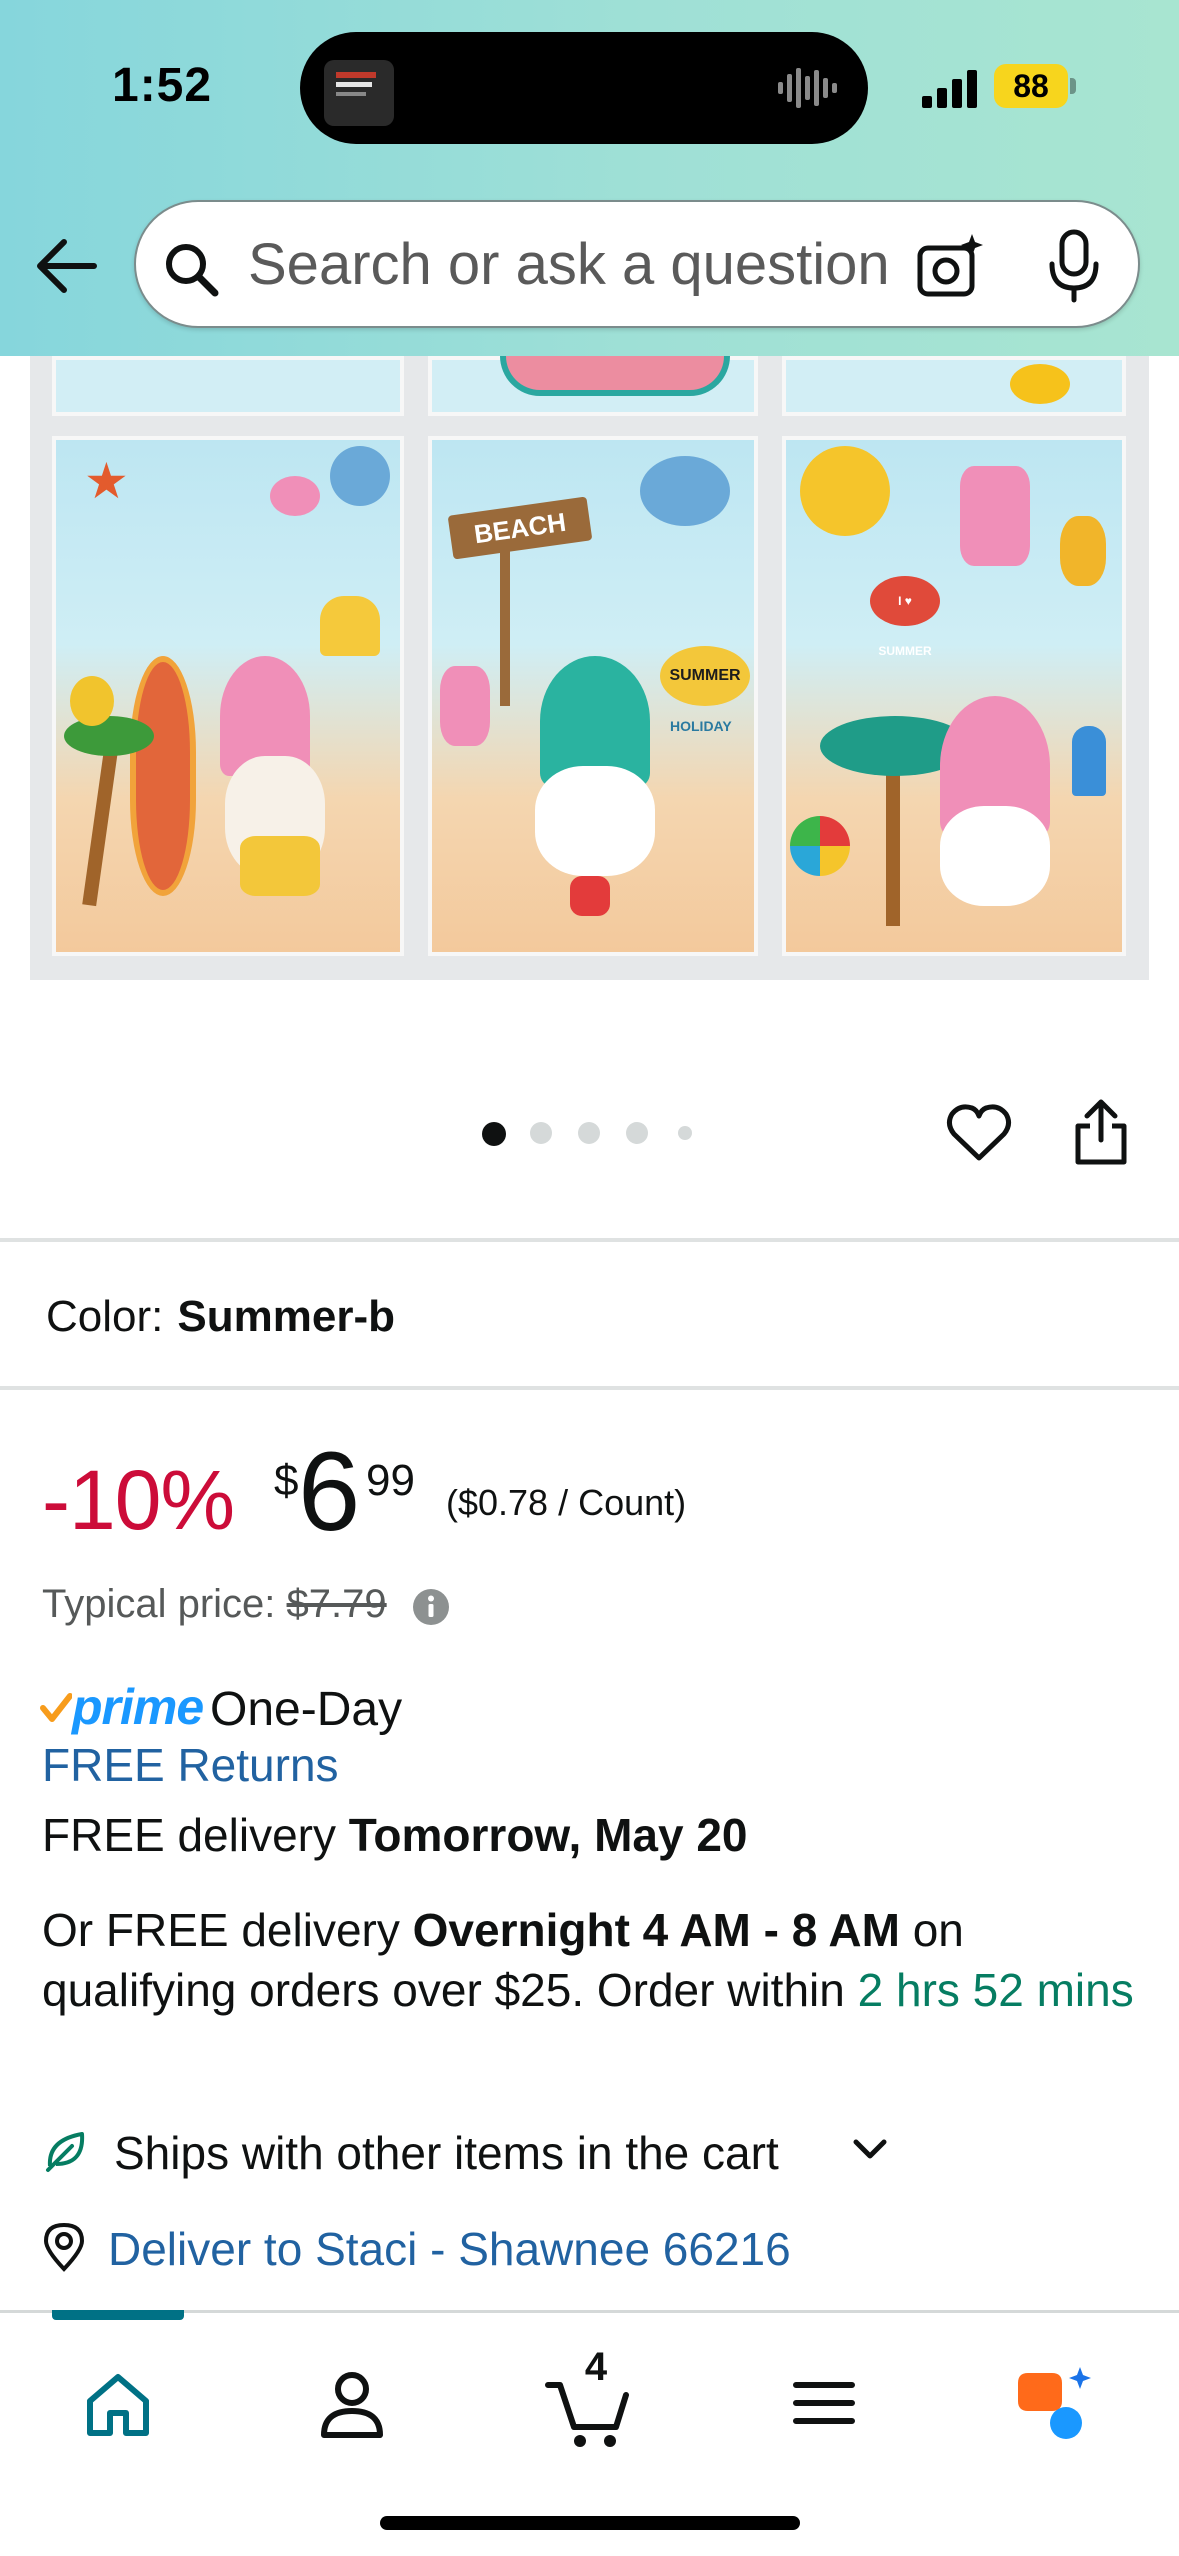 The height and width of the screenshot is (2556, 1179). Describe the element at coordinates (590, 896) in the screenshot. I see `sand-bucket-decal` at that location.